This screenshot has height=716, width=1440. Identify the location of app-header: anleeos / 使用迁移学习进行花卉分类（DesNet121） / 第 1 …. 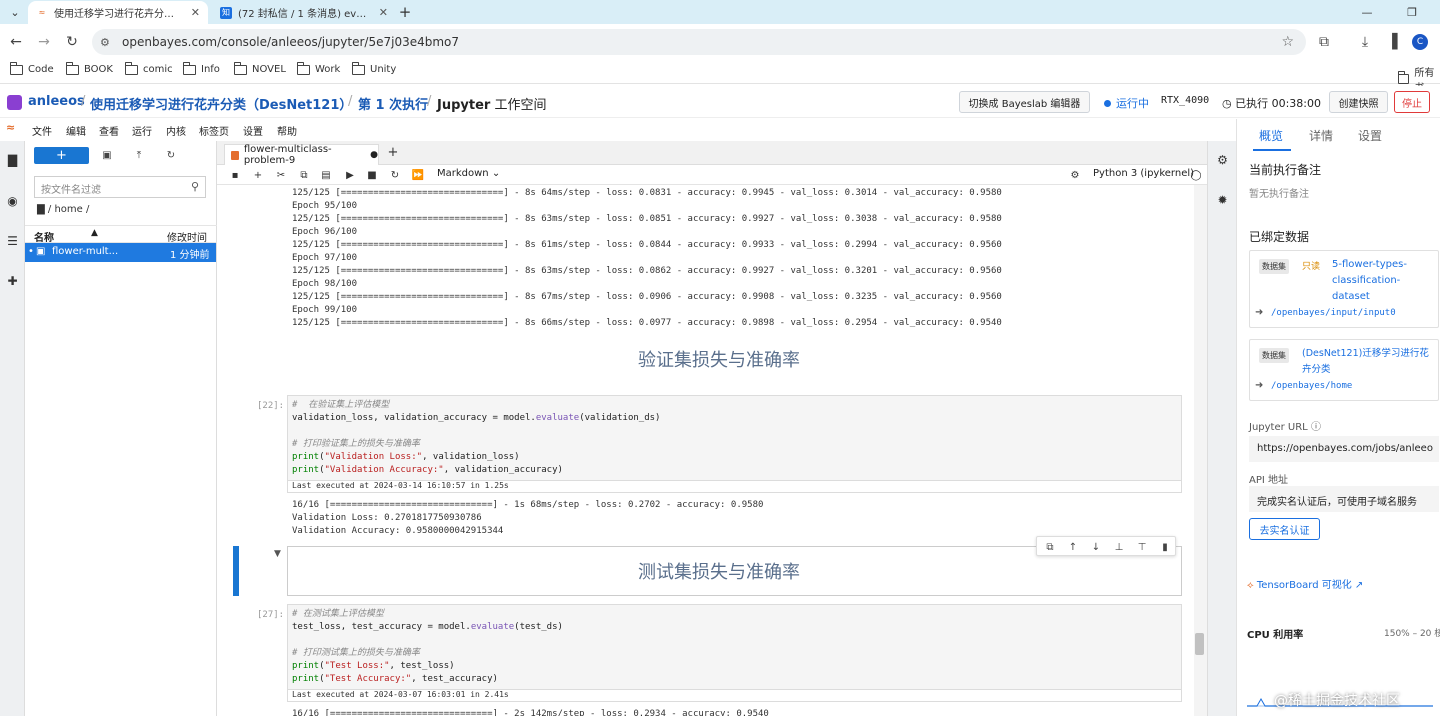
(720, 102).